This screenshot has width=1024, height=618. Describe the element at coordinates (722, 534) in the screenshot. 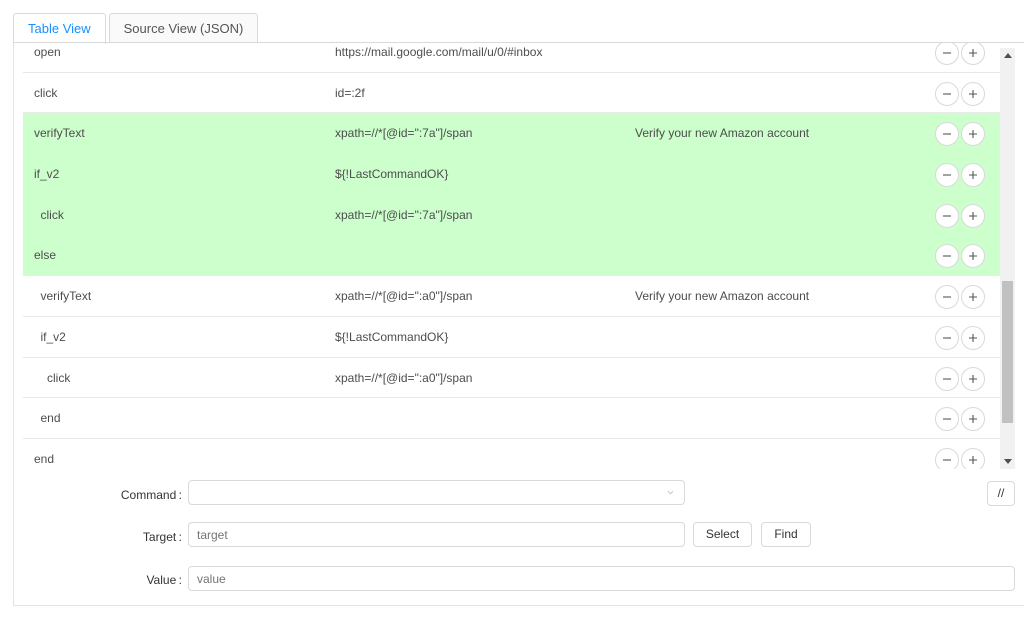

I see `select-button: Select` at that location.